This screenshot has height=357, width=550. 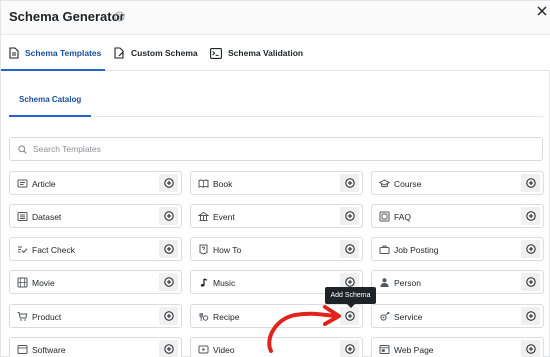 What do you see at coordinates (47, 317) in the screenshot?
I see `template-label: Product` at bounding box center [47, 317].